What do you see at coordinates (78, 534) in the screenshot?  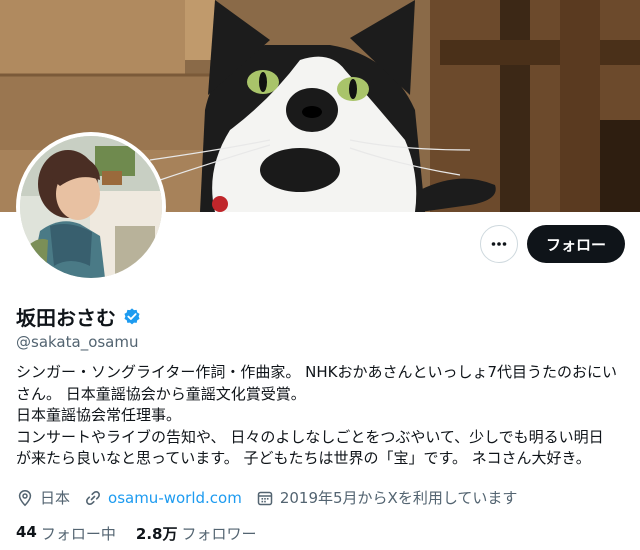 I see `following-label: フォロー中` at bounding box center [78, 534].